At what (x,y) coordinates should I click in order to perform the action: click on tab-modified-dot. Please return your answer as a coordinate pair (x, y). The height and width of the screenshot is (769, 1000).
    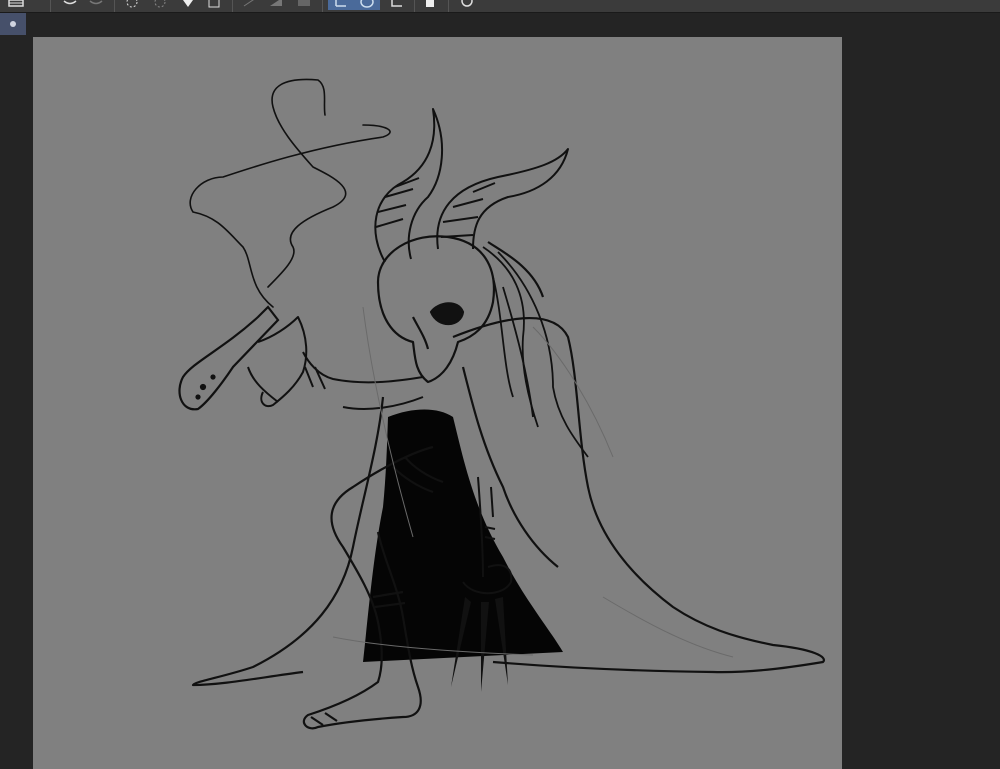
    Looking at the image, I should click on (13, 24).